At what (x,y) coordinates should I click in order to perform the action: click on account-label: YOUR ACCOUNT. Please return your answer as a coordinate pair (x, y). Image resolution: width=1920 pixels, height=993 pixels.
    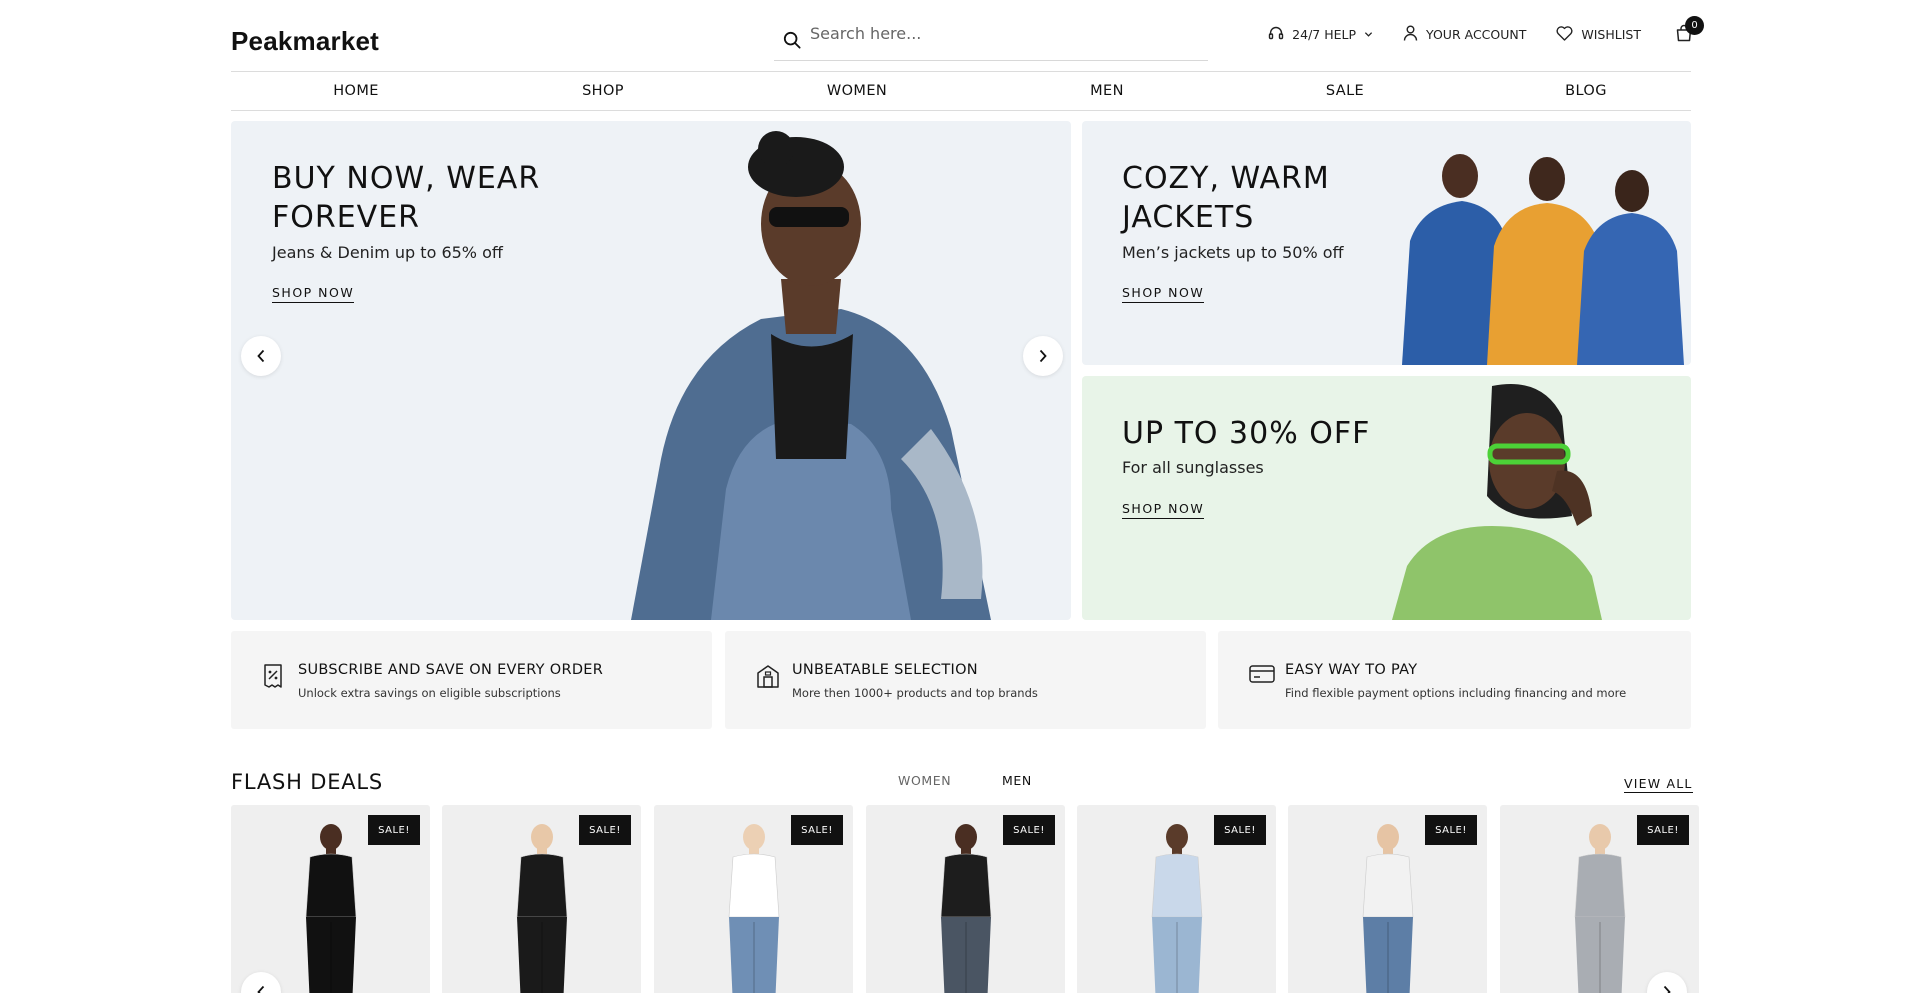
    Looking at the image, I should click on (1476, 34).